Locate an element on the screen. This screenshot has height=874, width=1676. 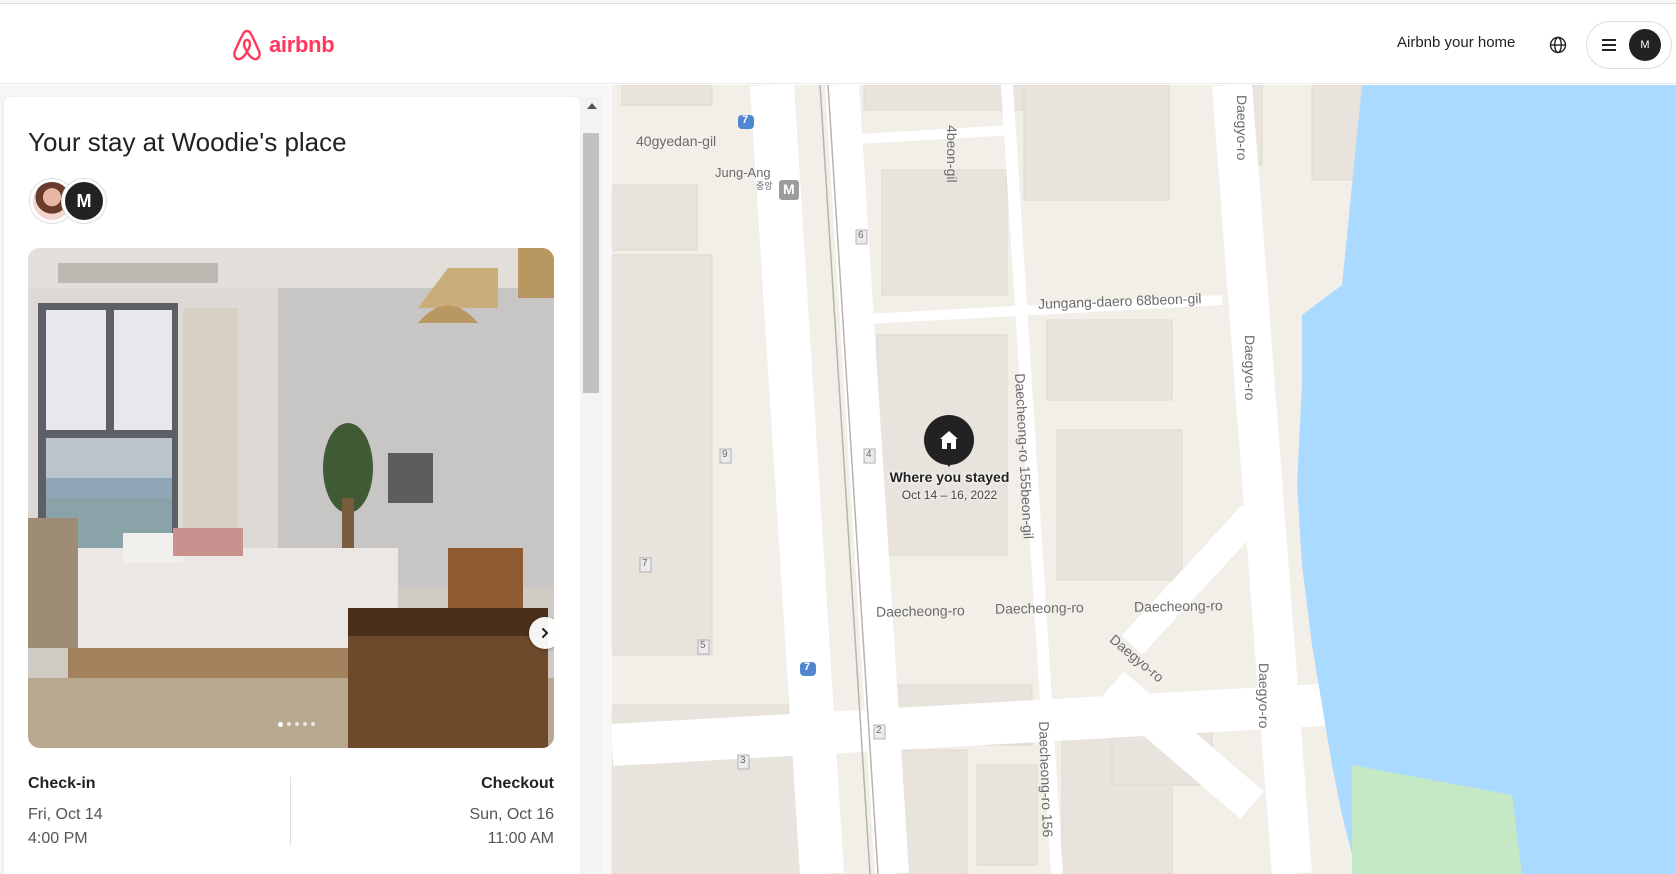
house-icon is located at coordinates (949, 440).